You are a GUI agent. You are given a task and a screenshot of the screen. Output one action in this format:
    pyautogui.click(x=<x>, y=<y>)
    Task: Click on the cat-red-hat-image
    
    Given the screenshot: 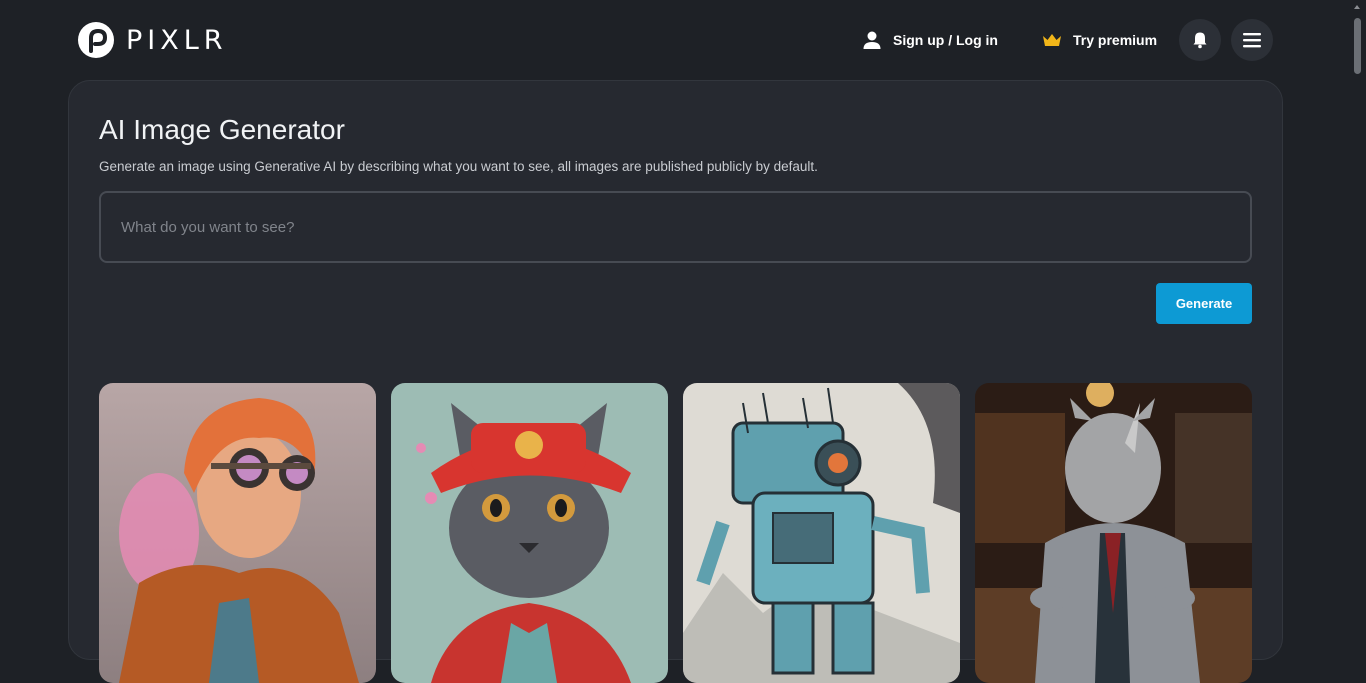 What is the action you would take?
    pyautogui.click(x=529, y=533)
    